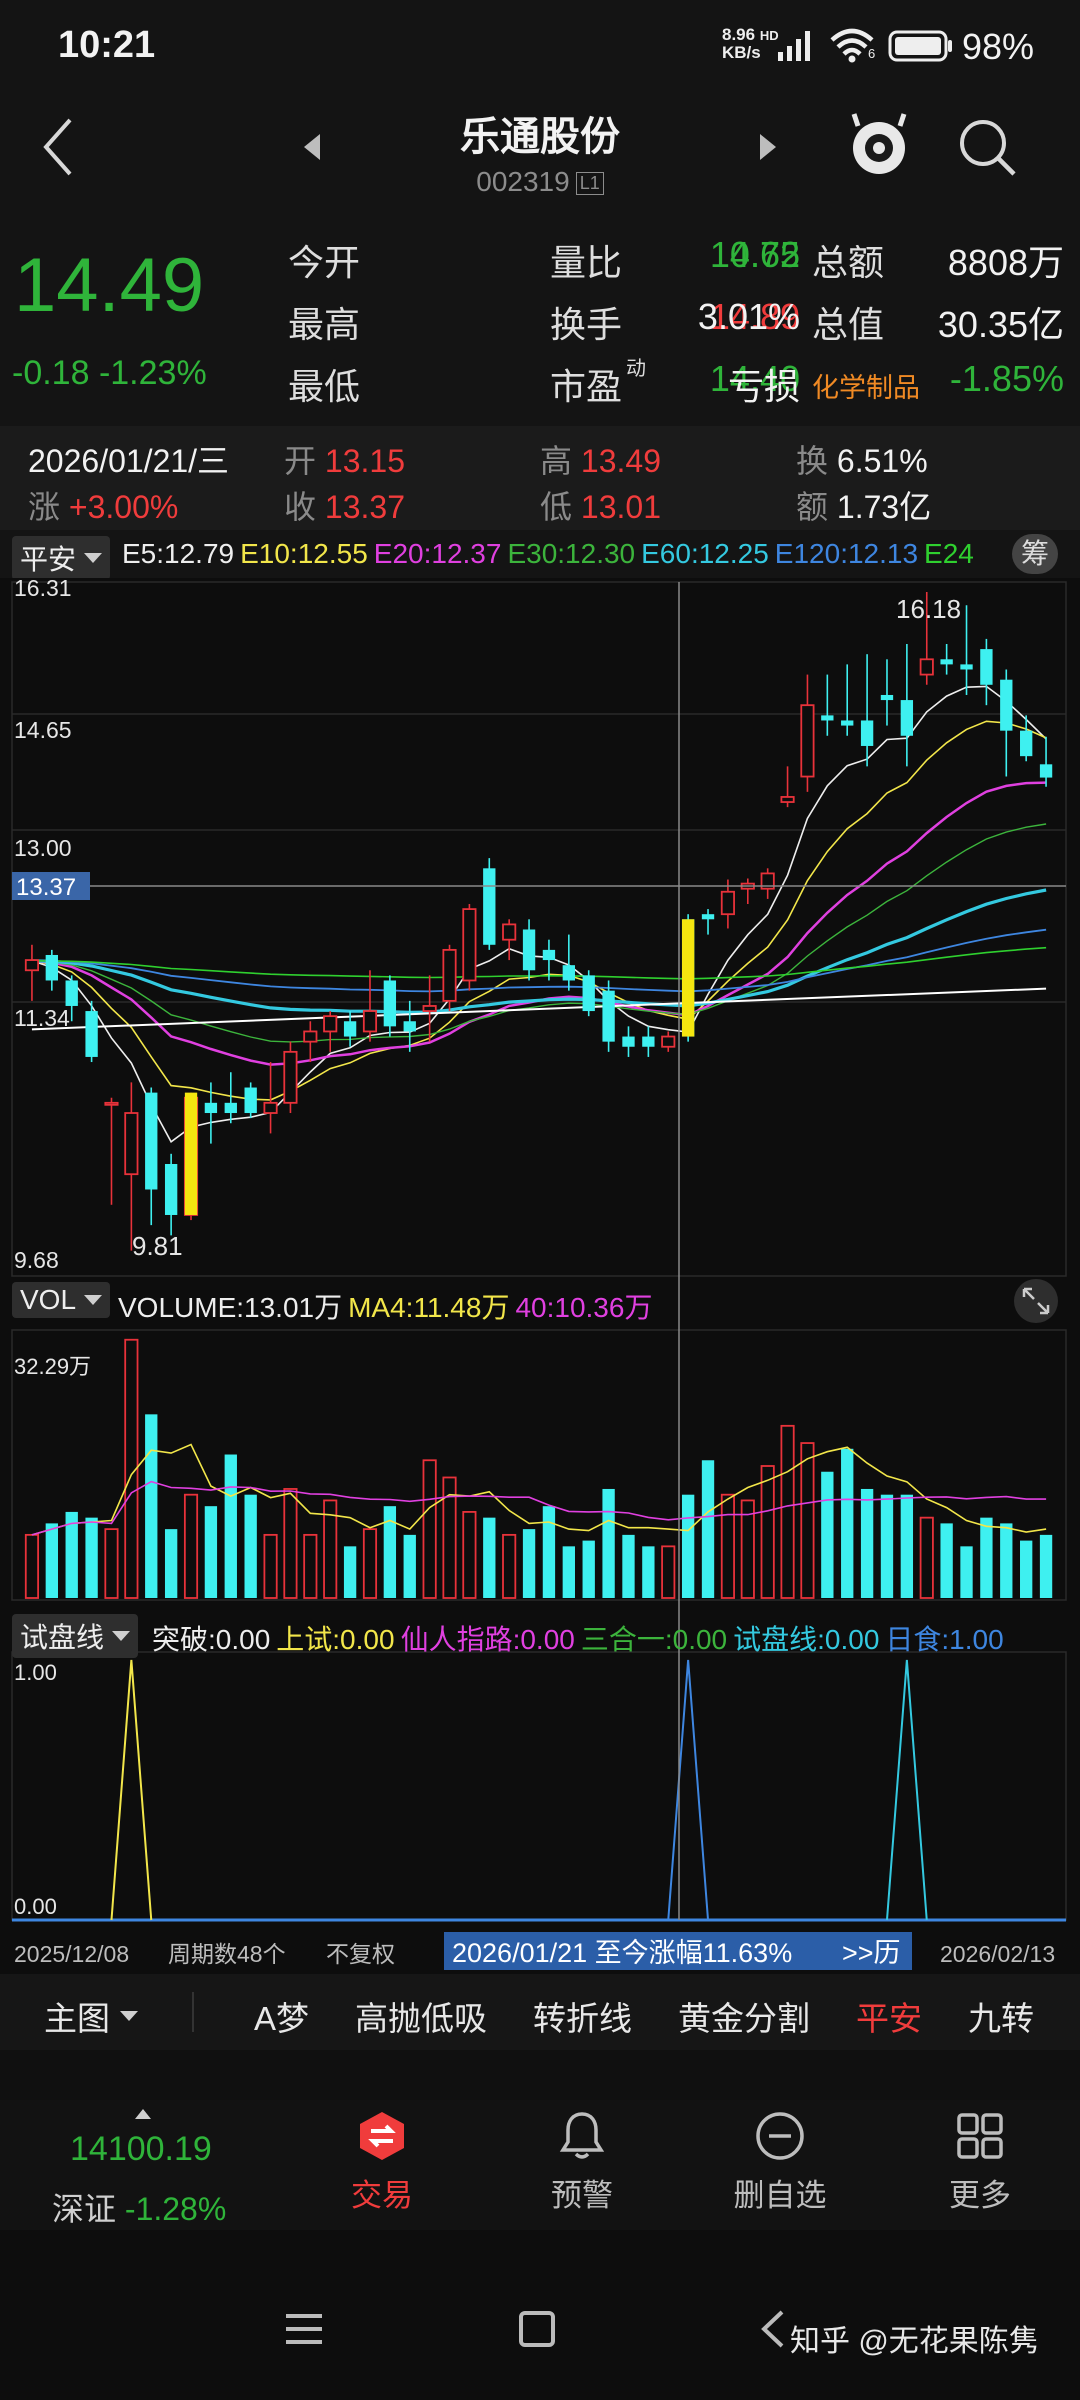 The image size is (1080, 2400). What do you see at coordinates (879, 143) in the screenshot?
I see `mascot-icon` at bounding box center [879, 143].